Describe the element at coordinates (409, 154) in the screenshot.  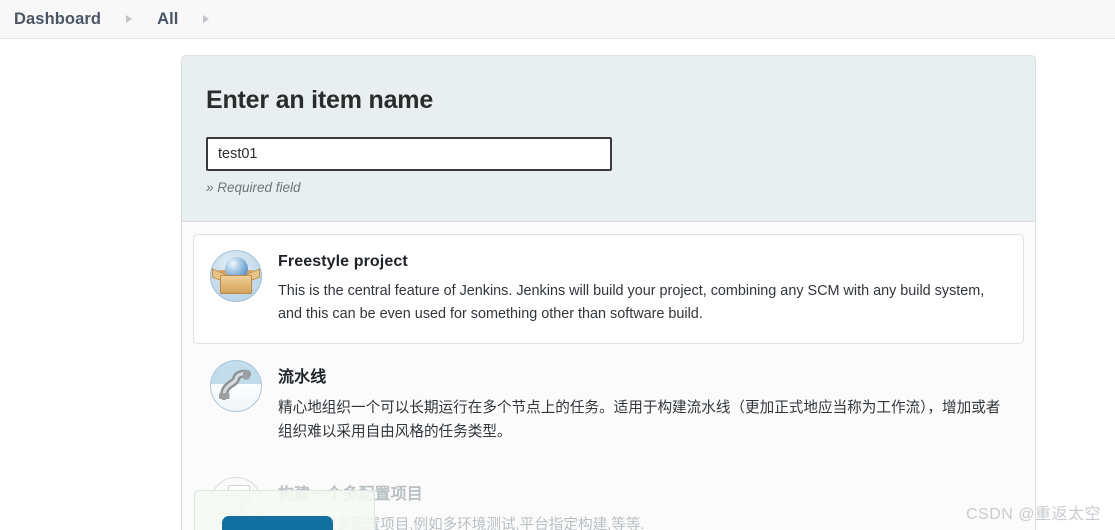
I see `item-name-input` at that location.